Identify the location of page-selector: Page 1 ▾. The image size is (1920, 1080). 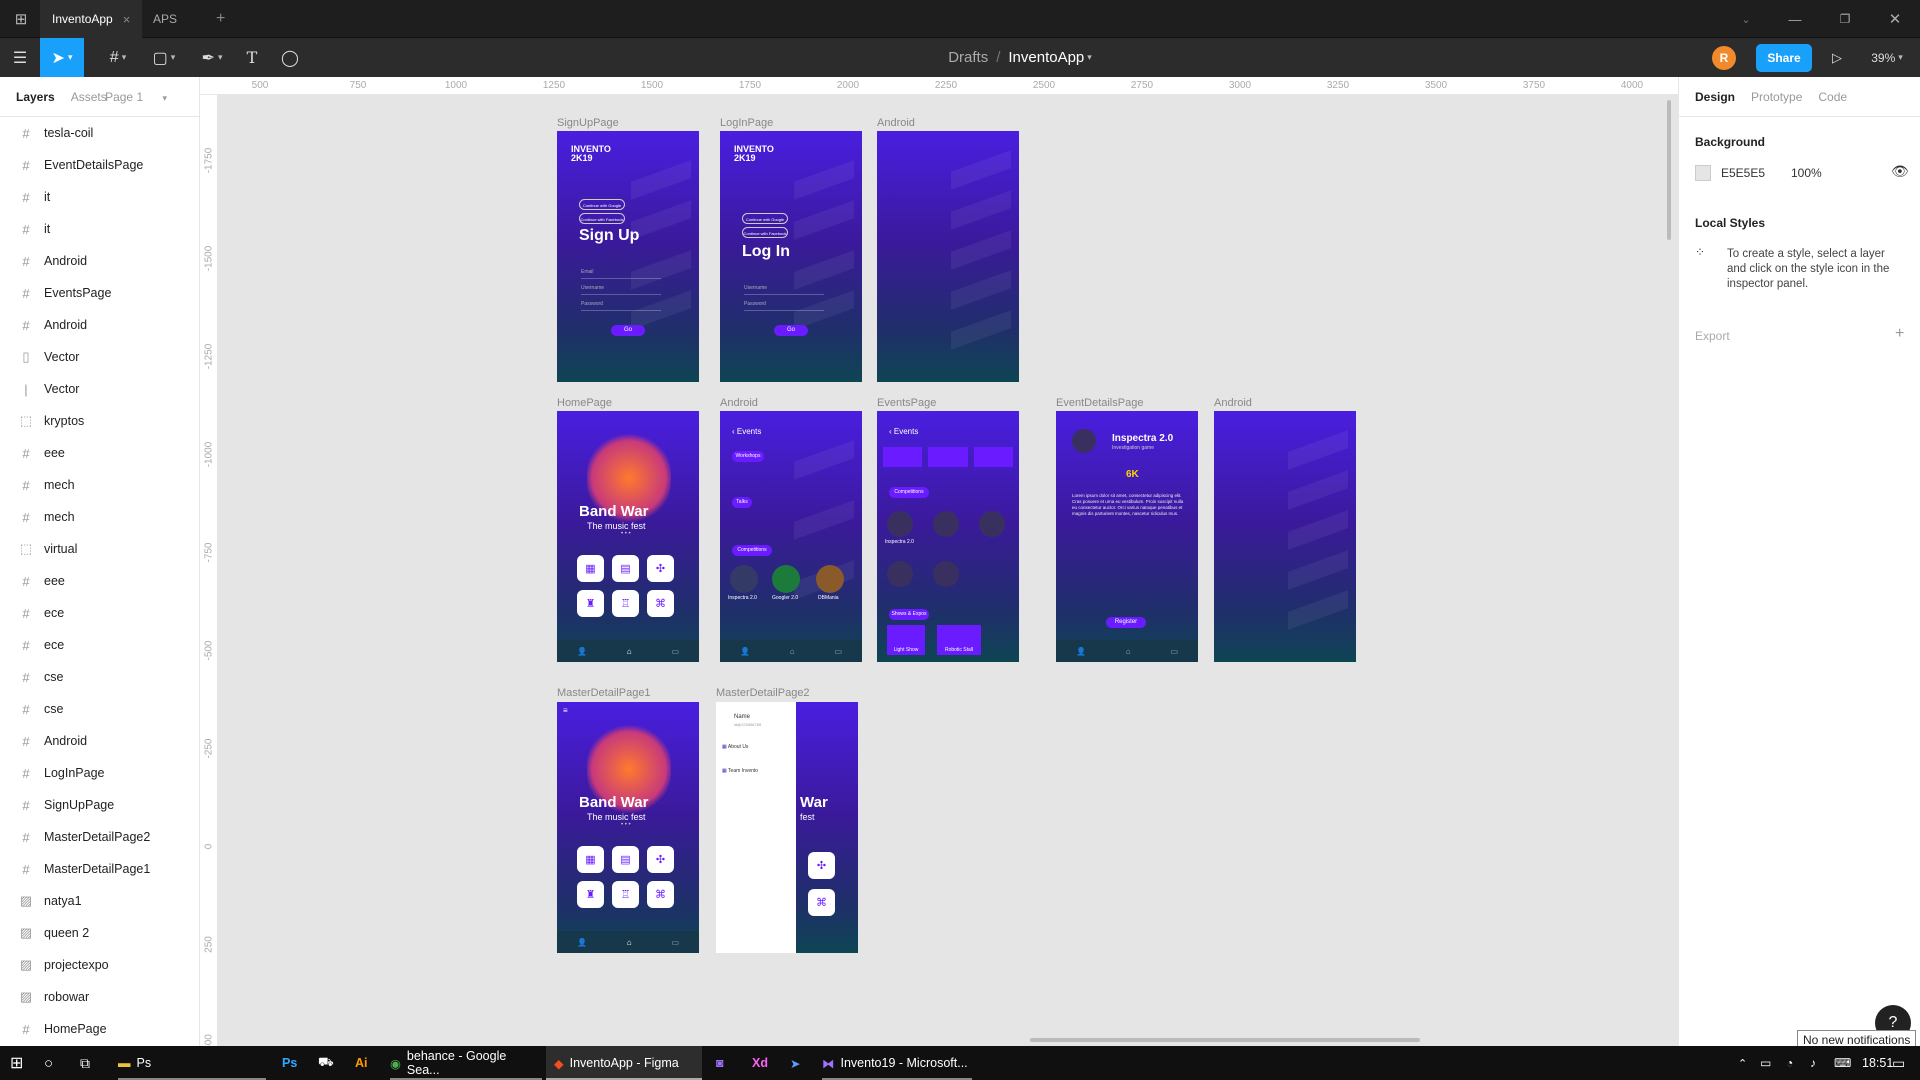
(144, 97).